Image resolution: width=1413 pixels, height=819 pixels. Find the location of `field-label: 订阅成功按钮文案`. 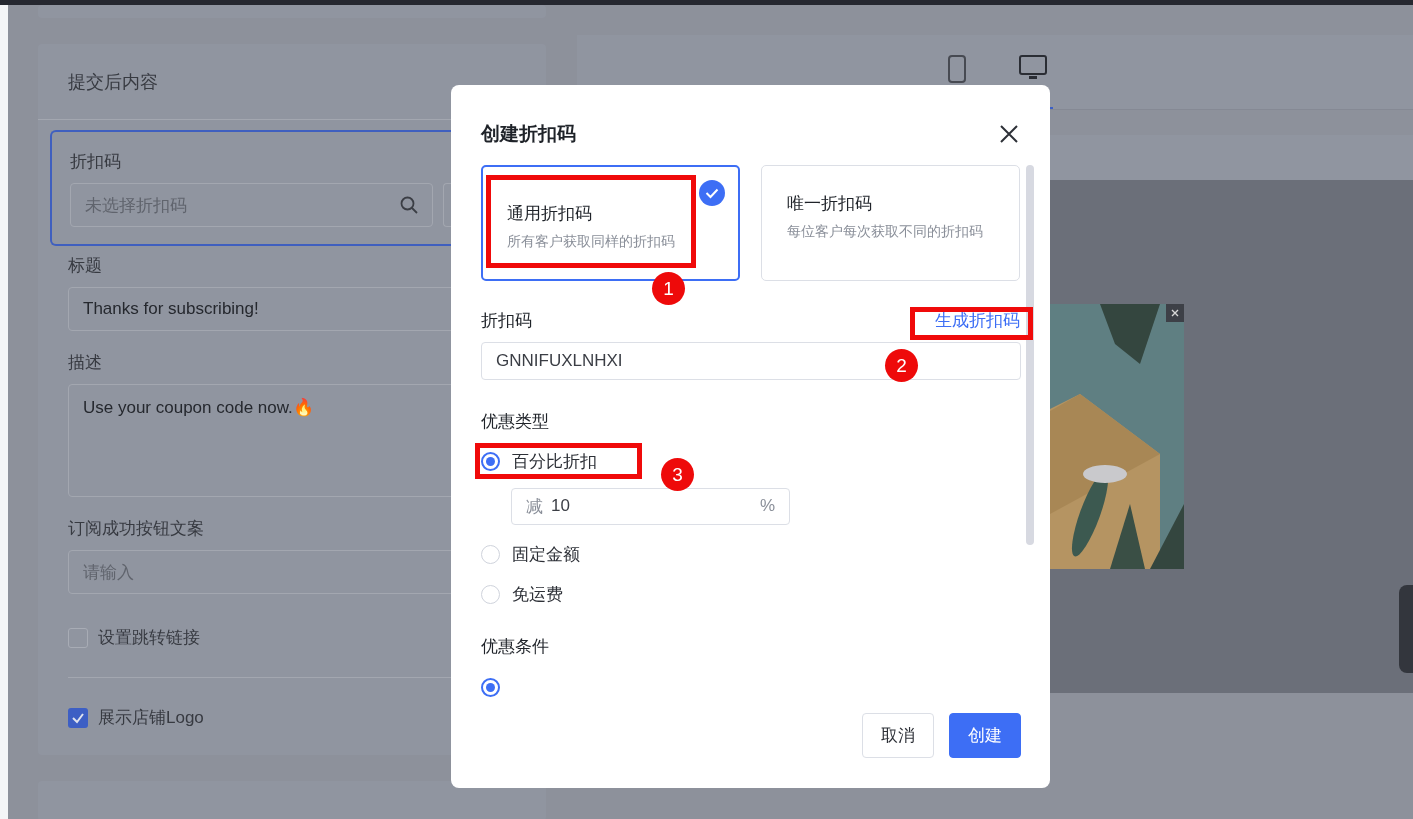

field-label: 订阅成功按钮文案 is located at coordinates (136, 529).